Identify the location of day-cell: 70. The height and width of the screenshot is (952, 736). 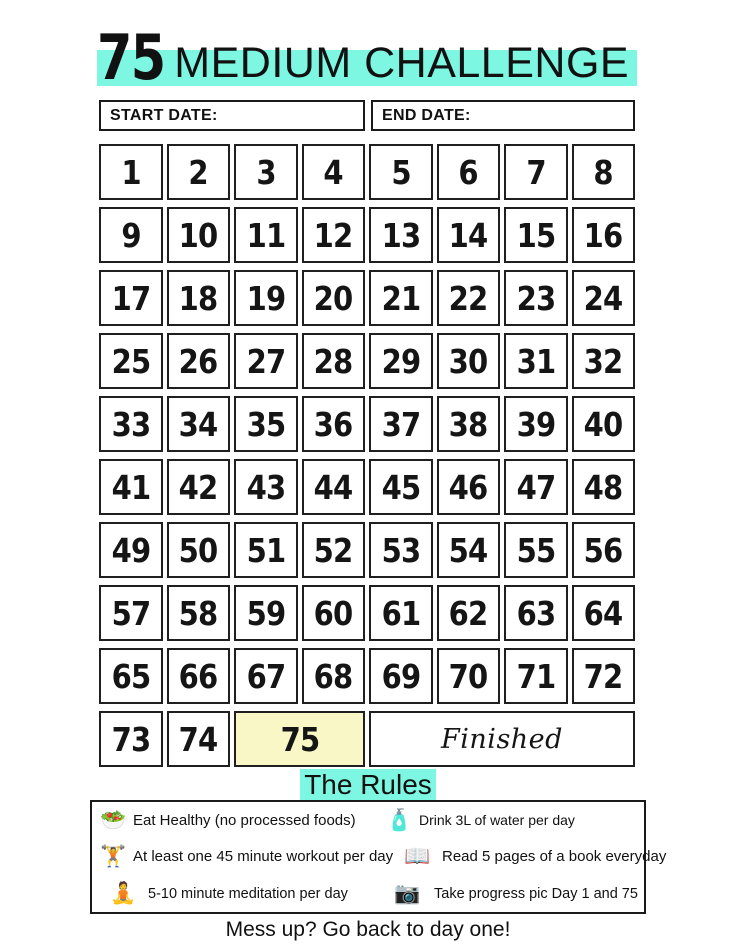
(468, 676).